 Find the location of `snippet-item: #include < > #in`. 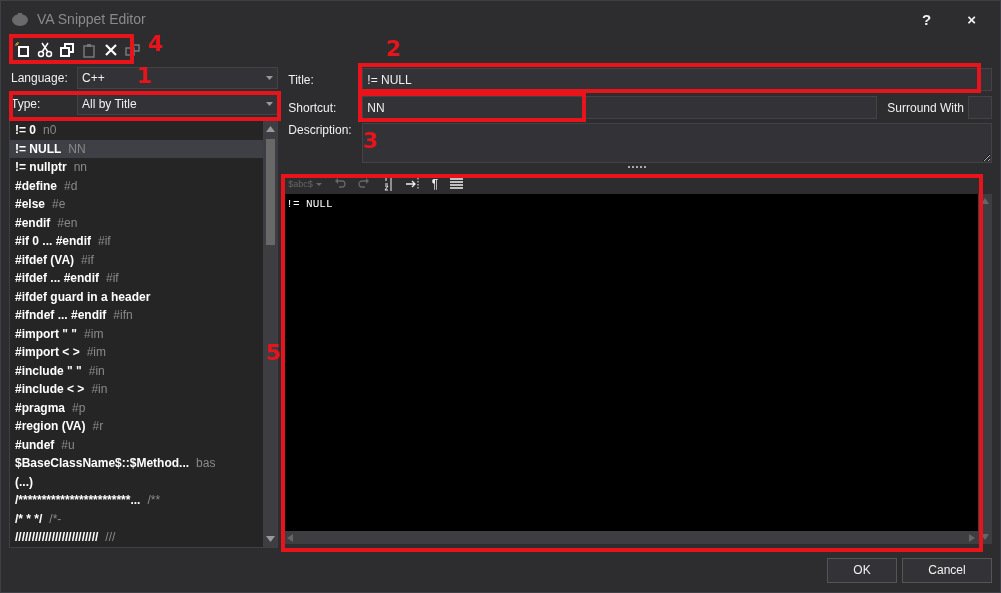

snippet-item: #include < > #in is located at coordinates (137, 389).